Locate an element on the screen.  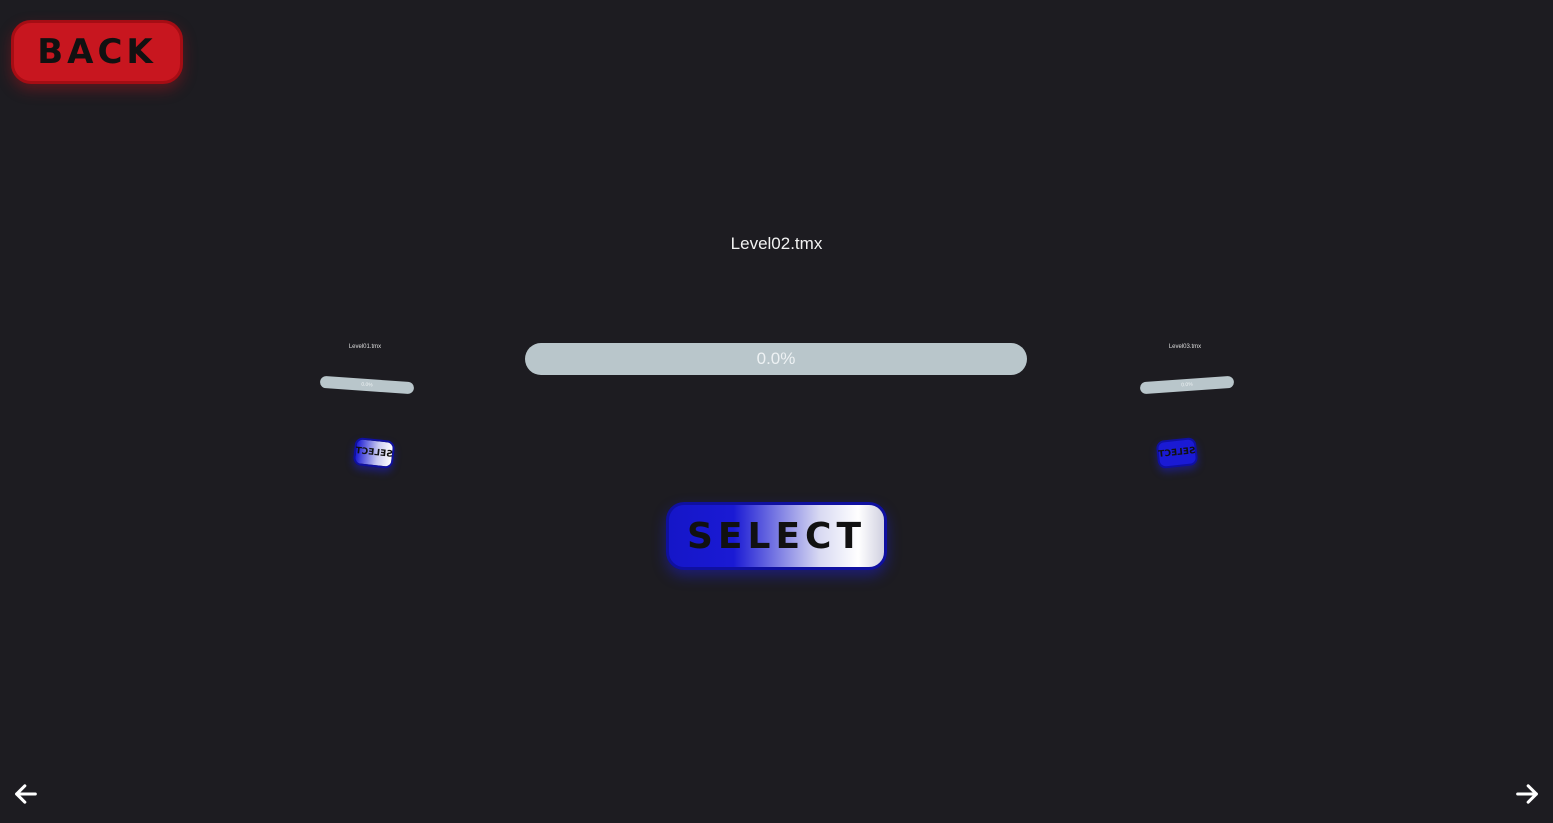
level-progress-bar: 0.0% is located at coordinates (776, 359).